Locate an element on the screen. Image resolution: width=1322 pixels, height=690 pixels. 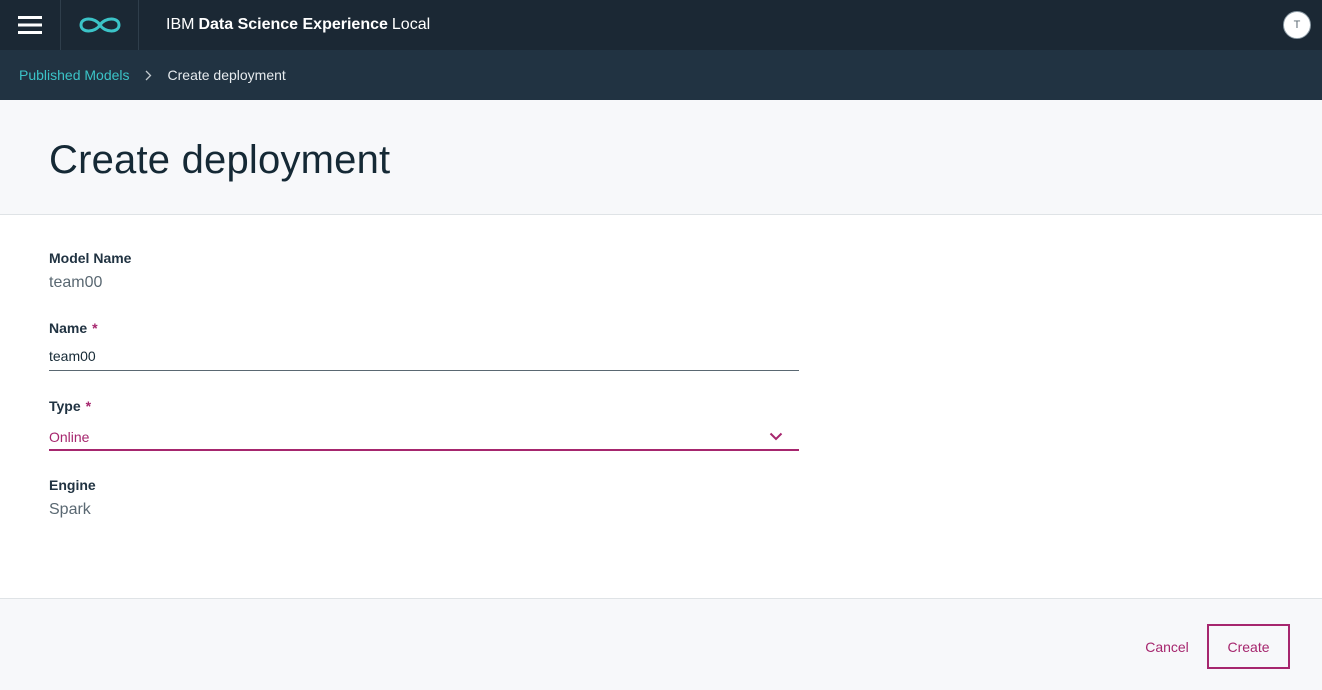
breadcrumb-published-models-link: Published Models is located at coordinates (74, 75).